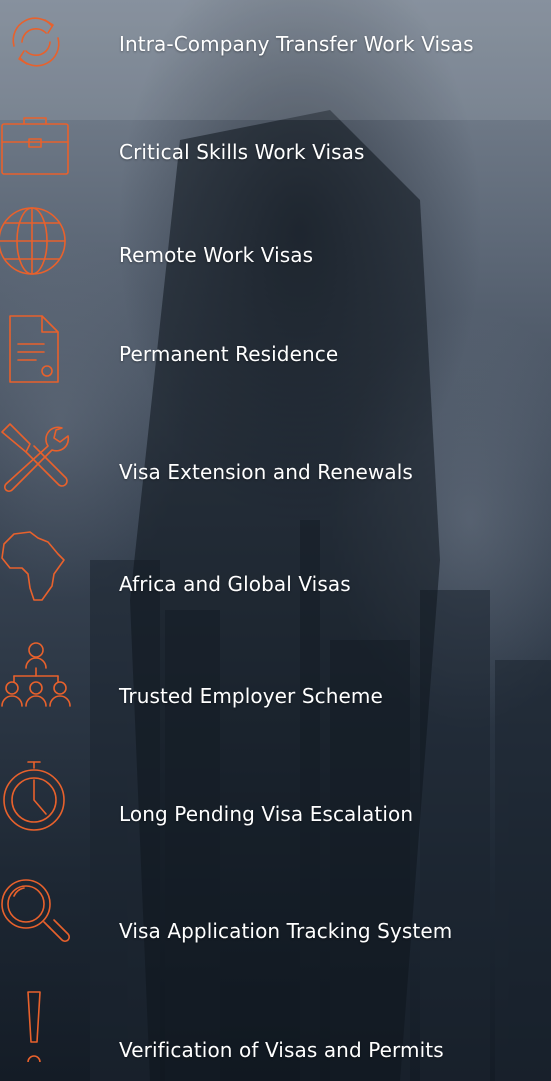 The height and width of the screenshot is (1081, 551). Describe the element at coordinates (229, 354) in the screenshot. I see `service-label: Permanent Residence` at that location.